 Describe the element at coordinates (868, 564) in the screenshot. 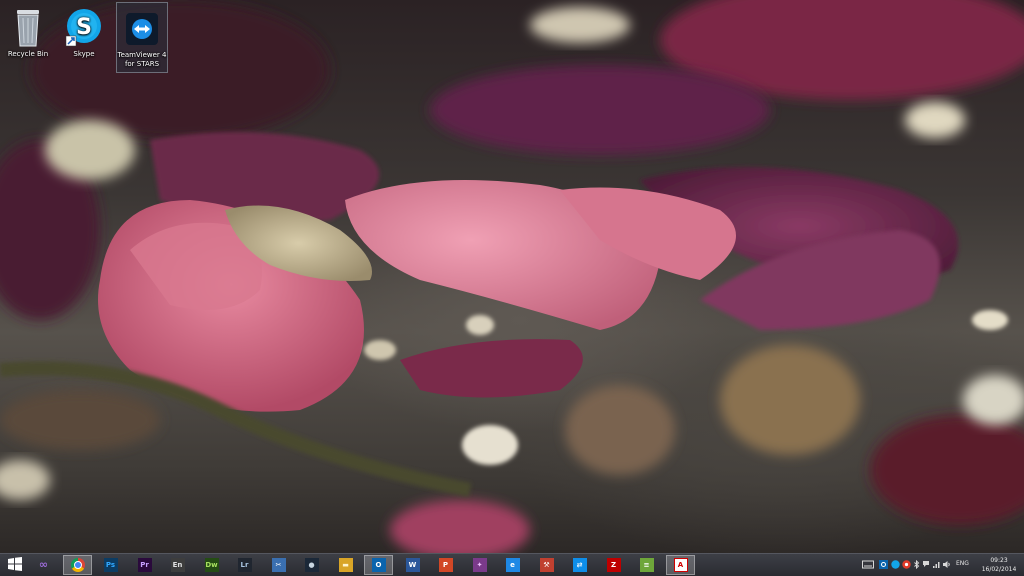

I see `keyboard-icon` at that location.